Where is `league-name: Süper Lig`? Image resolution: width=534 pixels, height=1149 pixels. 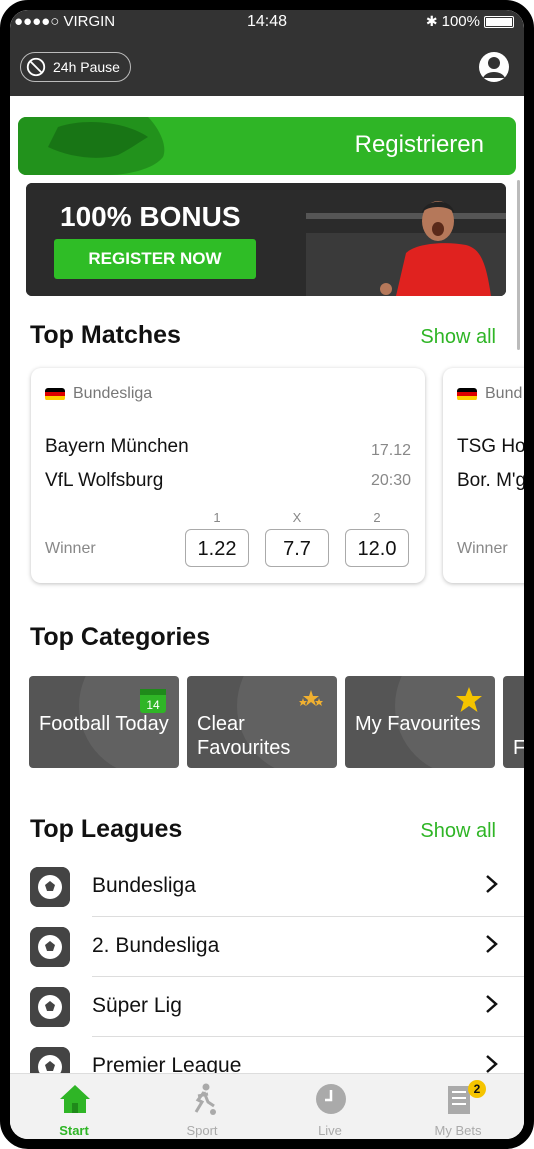 league-name: Süper Lig is located at coordinates (137, 1005).